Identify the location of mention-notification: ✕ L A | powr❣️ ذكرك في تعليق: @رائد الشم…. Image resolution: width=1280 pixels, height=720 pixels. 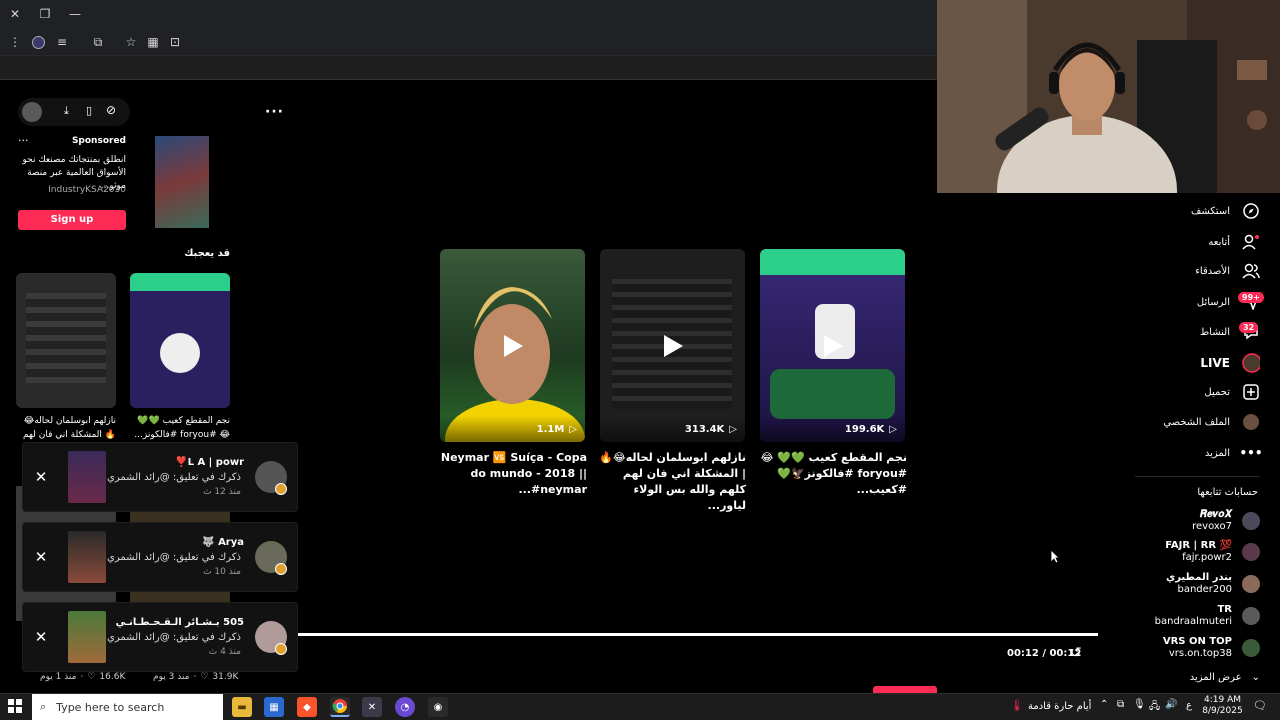
(160, 477).